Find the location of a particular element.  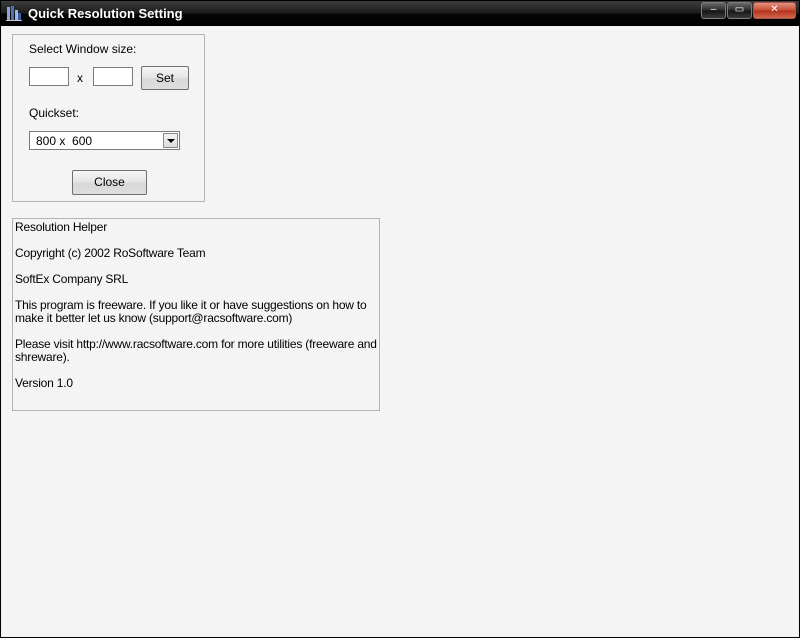

info-company: SoftEx Company SRL is located at coordinates (72, 279).